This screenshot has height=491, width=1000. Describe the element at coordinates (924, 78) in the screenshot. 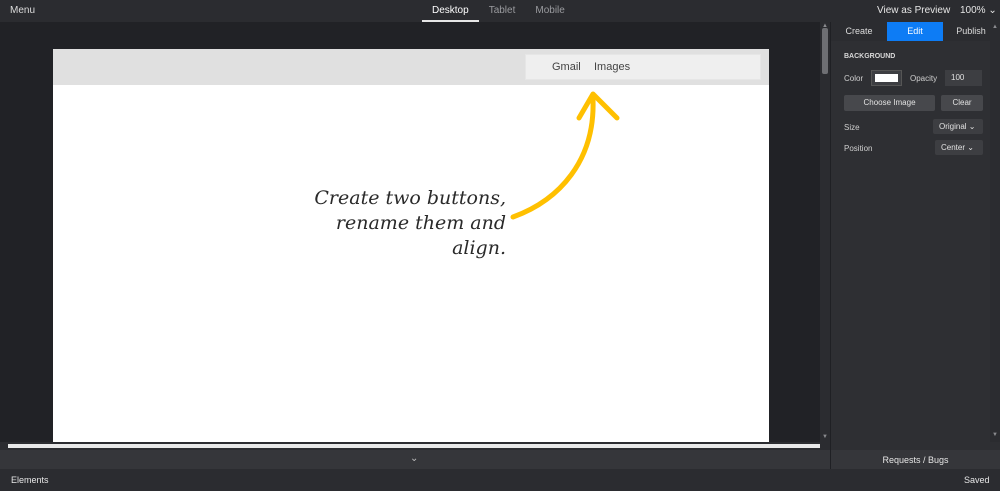

I see `opacity-label: Opacity` at that location.